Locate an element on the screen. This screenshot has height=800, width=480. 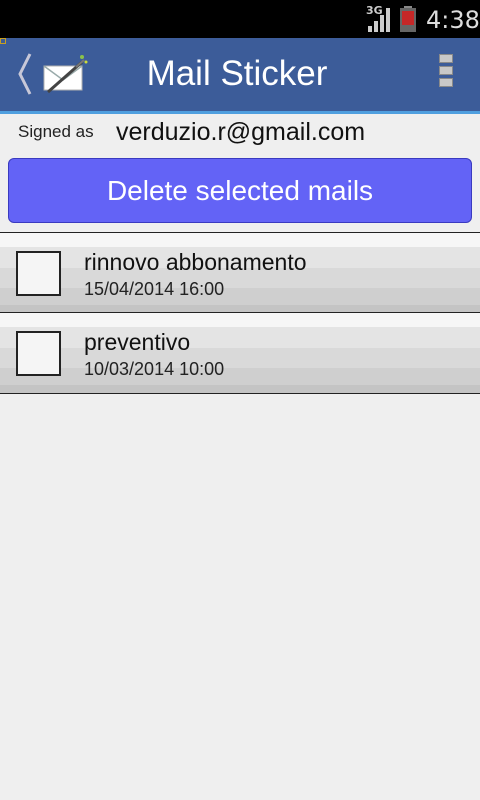
mail-date: 15/04/2014 16:00 is located at coordinates (154, 289).